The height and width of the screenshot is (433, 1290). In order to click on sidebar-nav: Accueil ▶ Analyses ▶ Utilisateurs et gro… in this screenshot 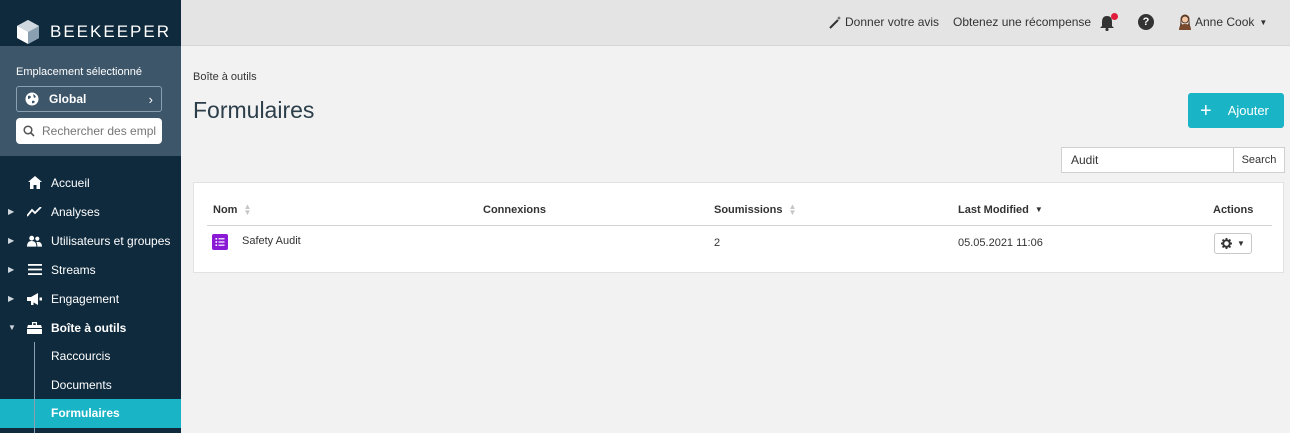, I will do `click(90, 298)`.